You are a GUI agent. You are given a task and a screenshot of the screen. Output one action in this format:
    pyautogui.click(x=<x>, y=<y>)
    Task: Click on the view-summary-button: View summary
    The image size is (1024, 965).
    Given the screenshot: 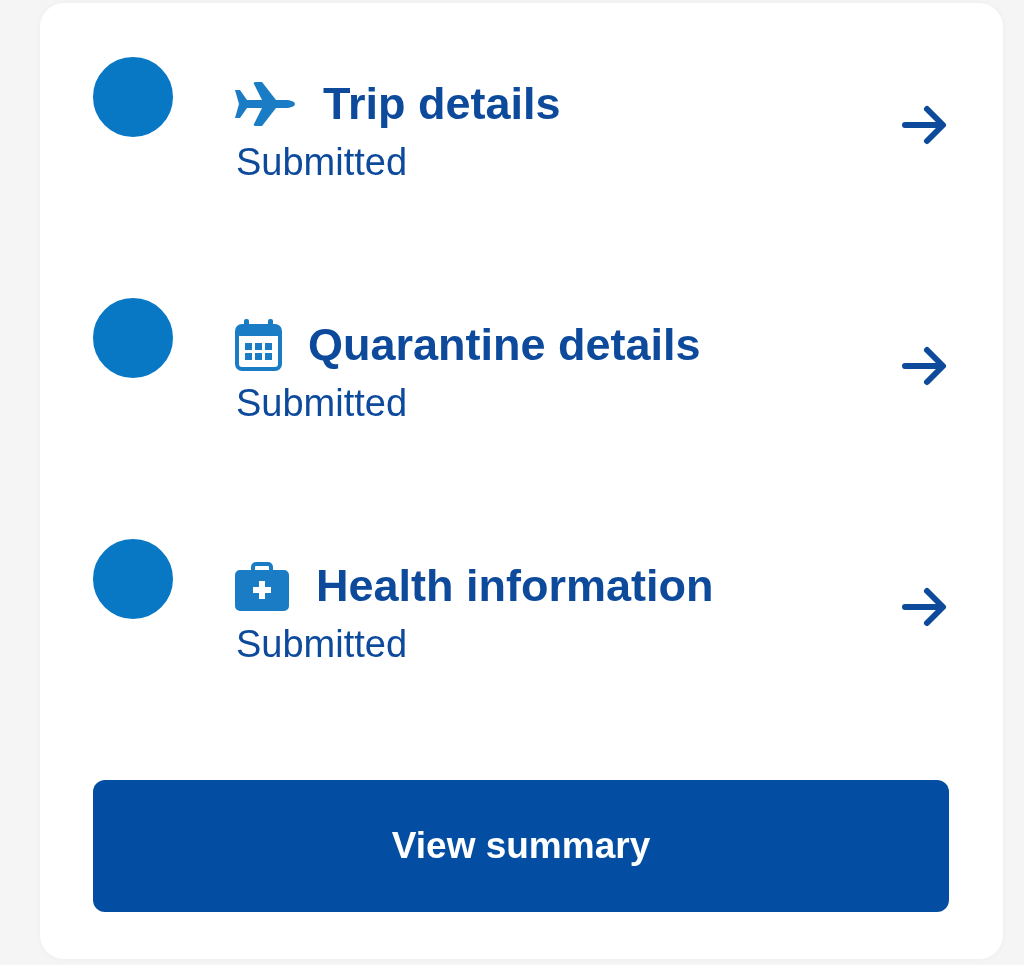 What is the action you would take?
    pyautogui.click(x=521, y=846)
    